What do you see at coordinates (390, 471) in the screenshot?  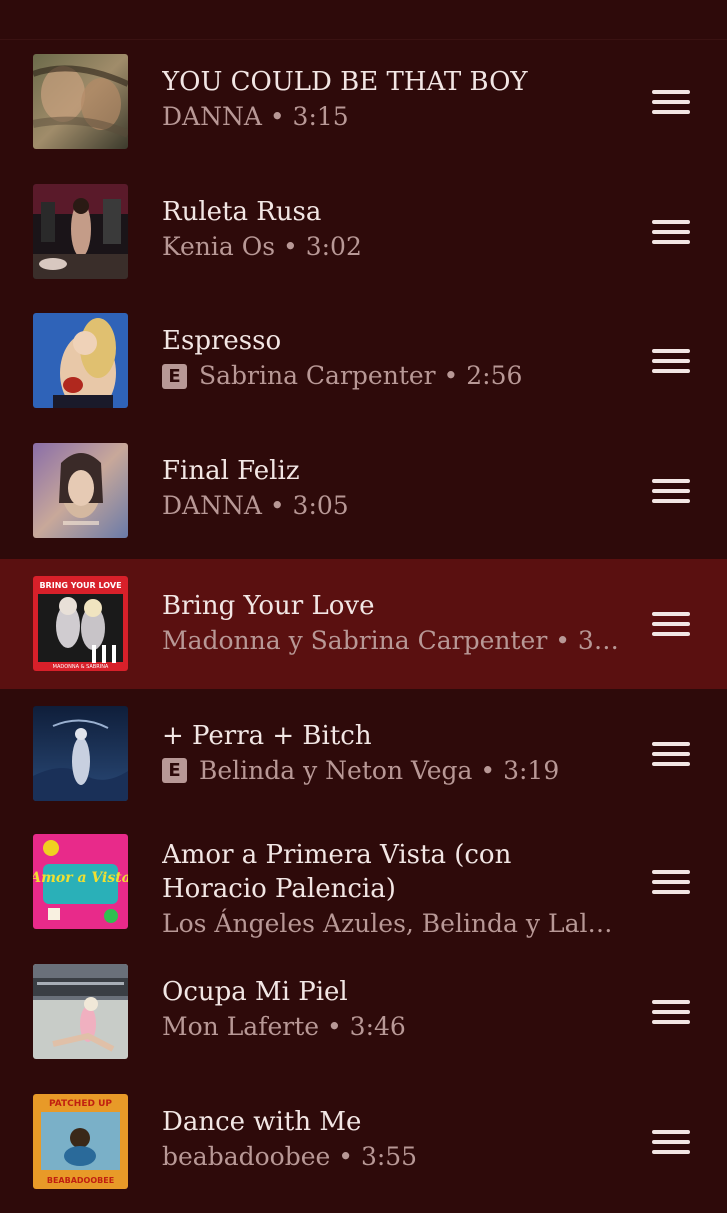 I see `track-title: Final Feliz` at bounding box center [390, 471].